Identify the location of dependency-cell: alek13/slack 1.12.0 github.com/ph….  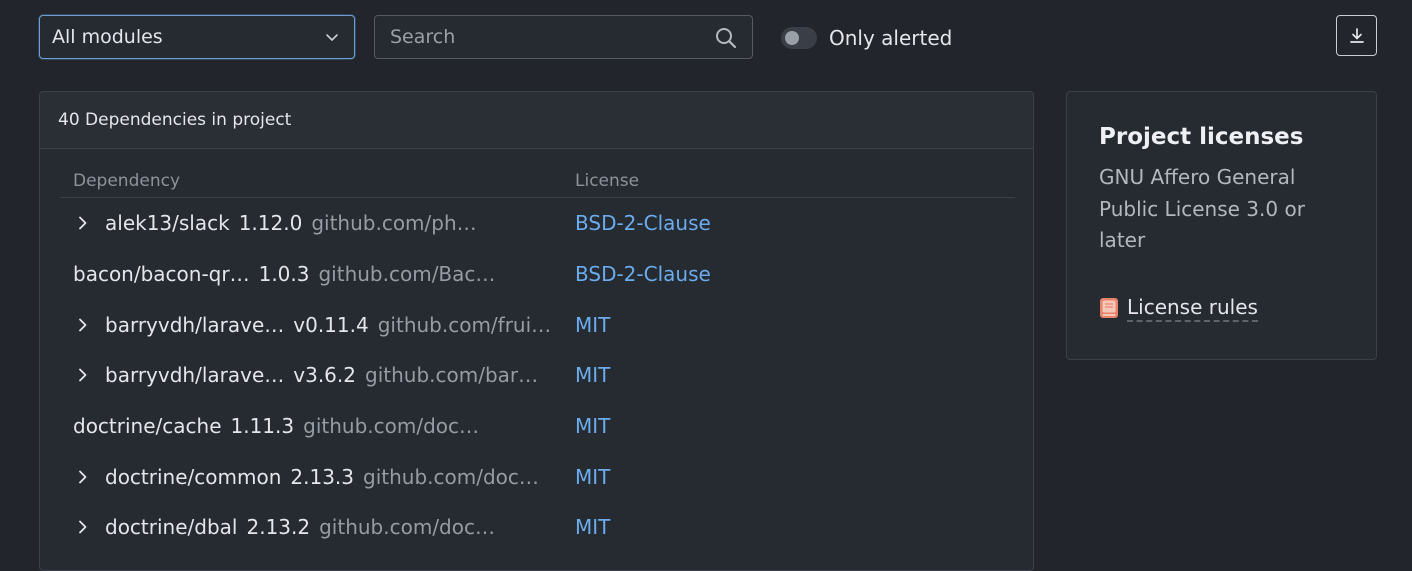
(275, 223).